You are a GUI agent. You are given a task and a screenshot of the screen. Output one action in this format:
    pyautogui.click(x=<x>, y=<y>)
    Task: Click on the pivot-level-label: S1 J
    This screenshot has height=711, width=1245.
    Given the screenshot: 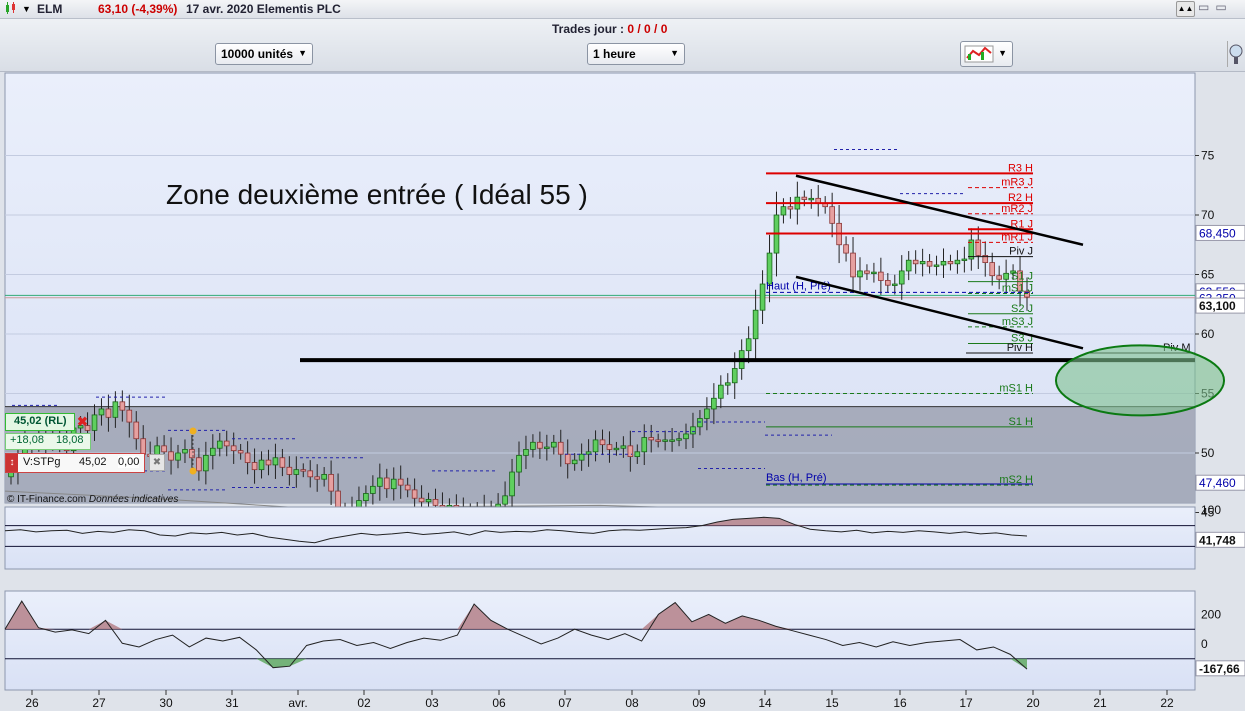 What is the action you would take?
    pyautogui.click(x=1022, y=277)
    